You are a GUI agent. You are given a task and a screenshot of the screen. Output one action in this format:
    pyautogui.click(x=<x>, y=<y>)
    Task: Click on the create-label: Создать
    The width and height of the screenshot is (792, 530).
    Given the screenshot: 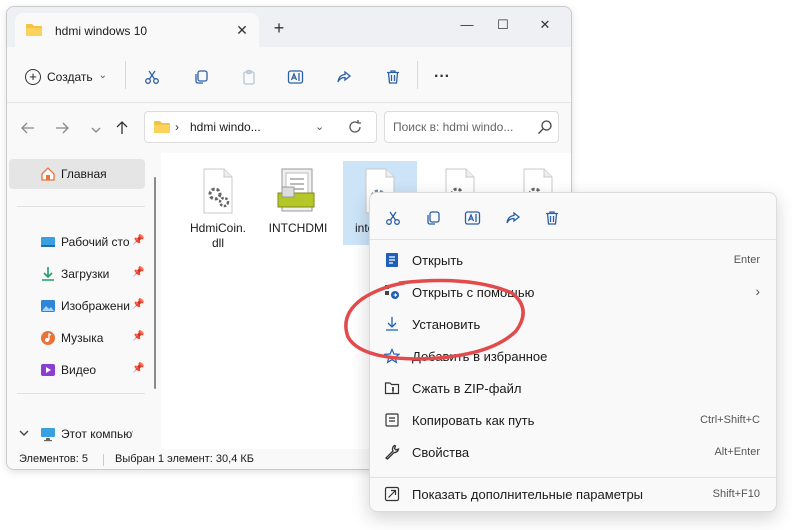 What is the action you would take?
    pyautogui.click(x=70, y=77)
    